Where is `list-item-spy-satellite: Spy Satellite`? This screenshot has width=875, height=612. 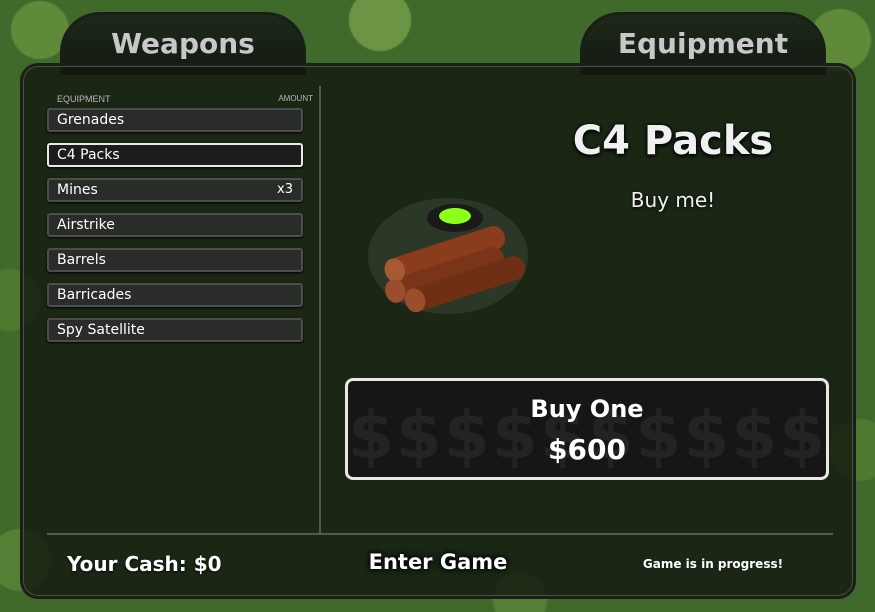 list-item-spy-satellite: Spy Satellite is located at coordinates (175, 330).